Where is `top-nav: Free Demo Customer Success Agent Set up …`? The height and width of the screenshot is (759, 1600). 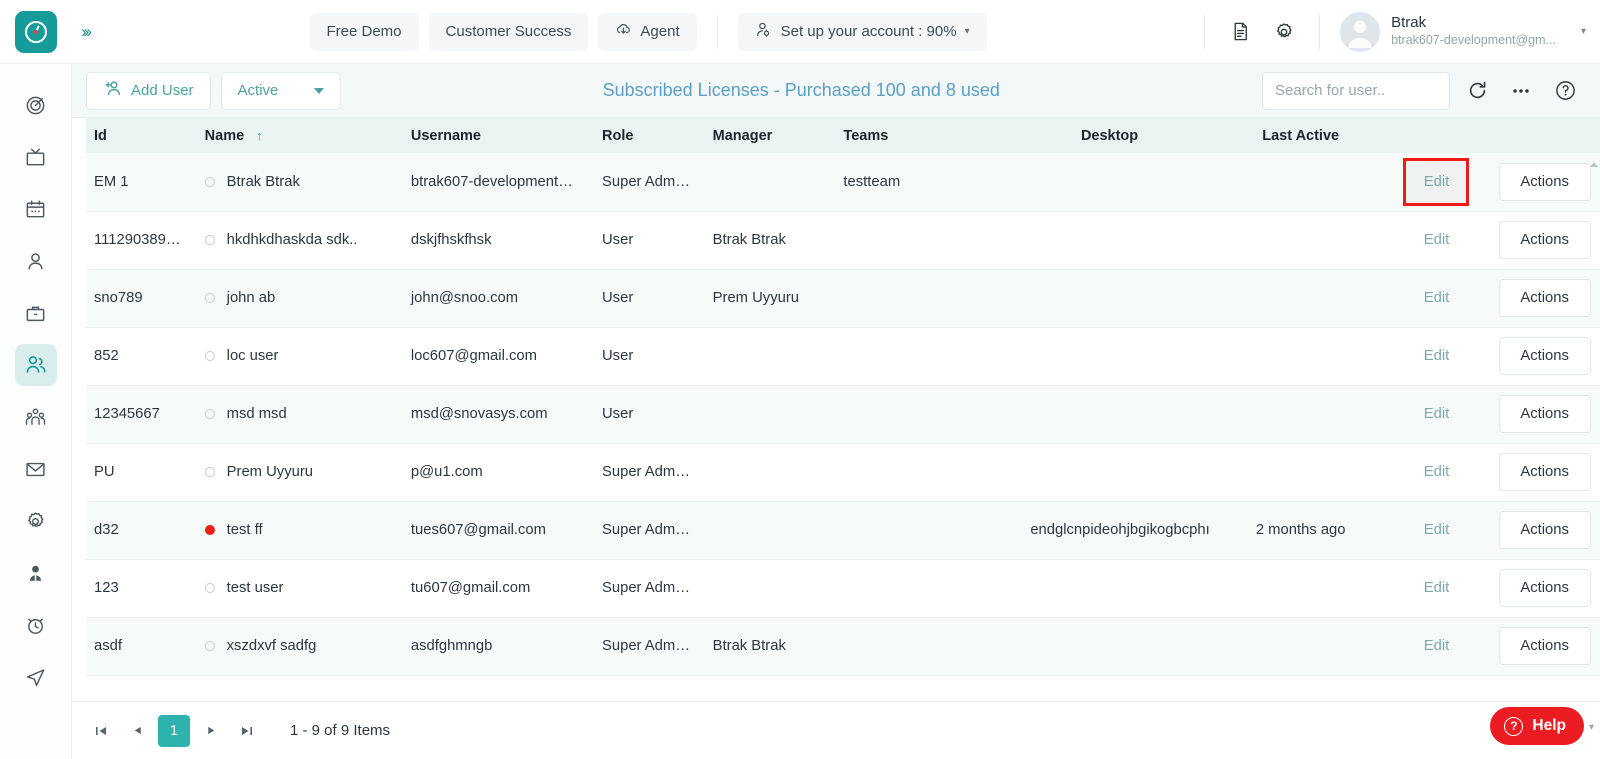 top-nav: Free Demo Customer Success Agent Set up … is located at coordinates (648, 31).